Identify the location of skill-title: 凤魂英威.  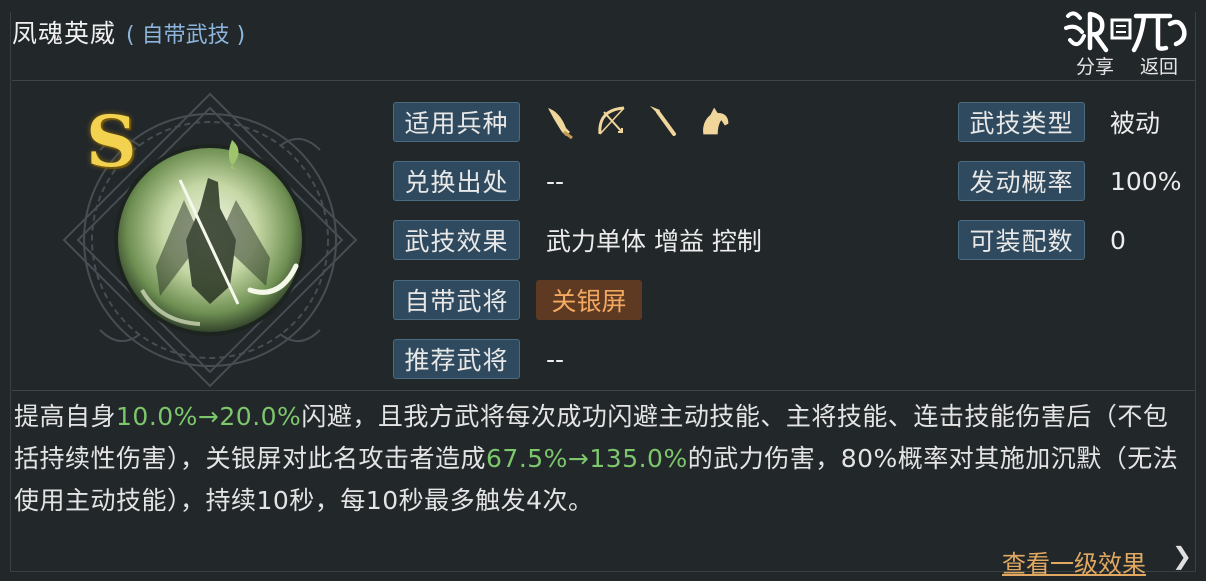
(64, 33).